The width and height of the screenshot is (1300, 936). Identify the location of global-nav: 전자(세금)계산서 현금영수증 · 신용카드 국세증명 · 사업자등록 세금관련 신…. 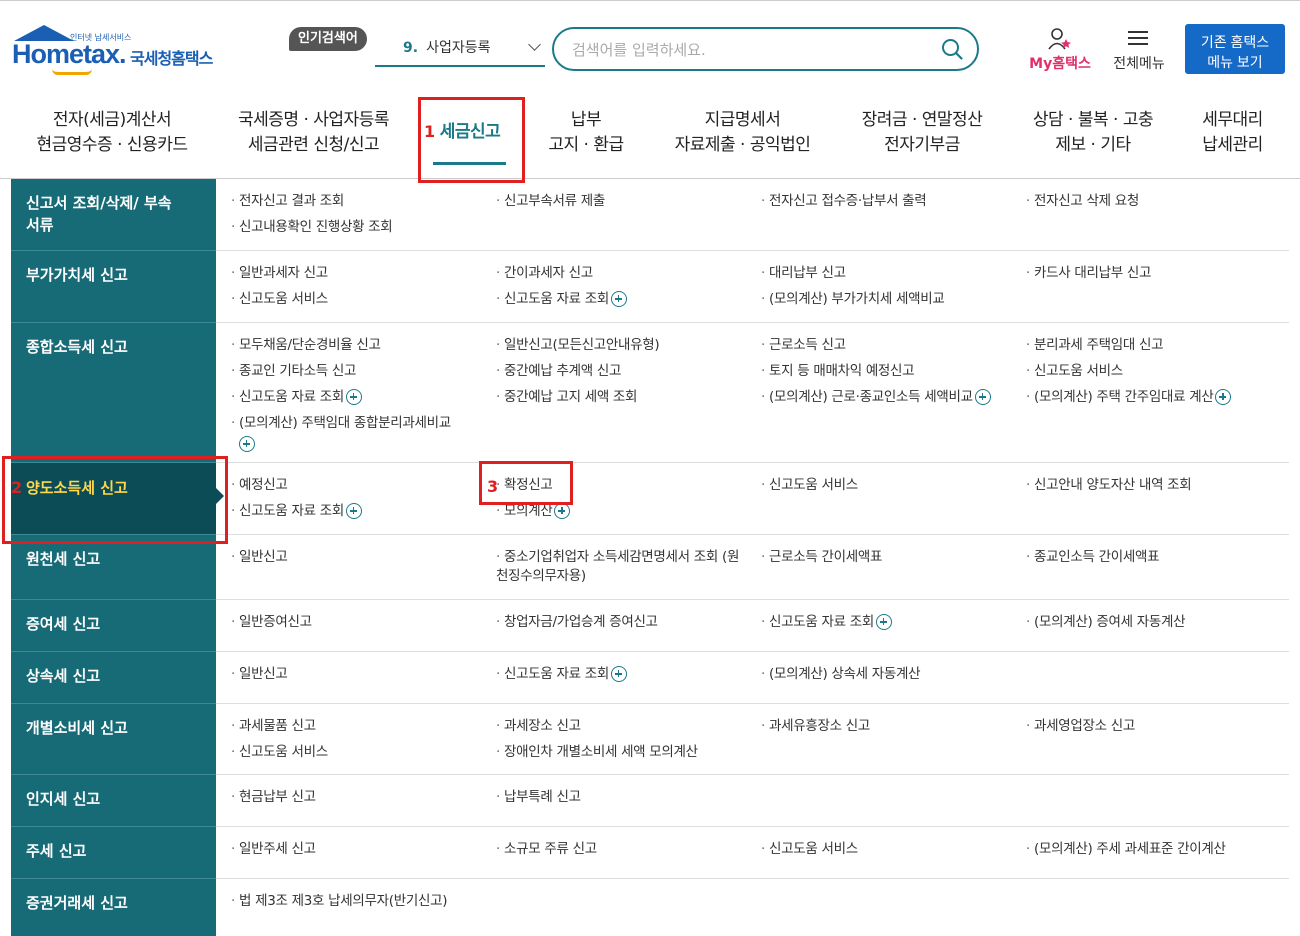
(650, 134).